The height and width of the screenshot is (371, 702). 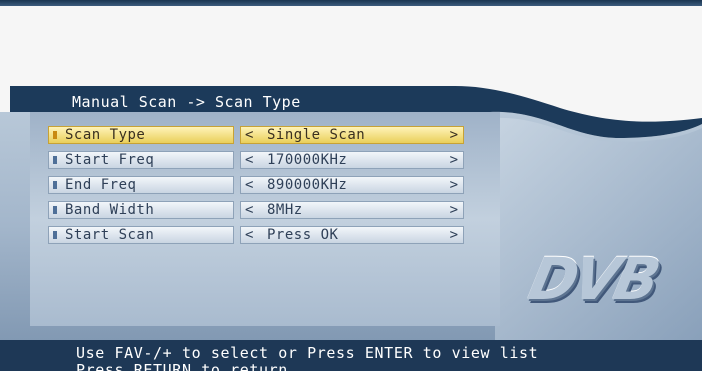 I want to click on scan-type-value: Single Scan, so click(x=316, y=135).